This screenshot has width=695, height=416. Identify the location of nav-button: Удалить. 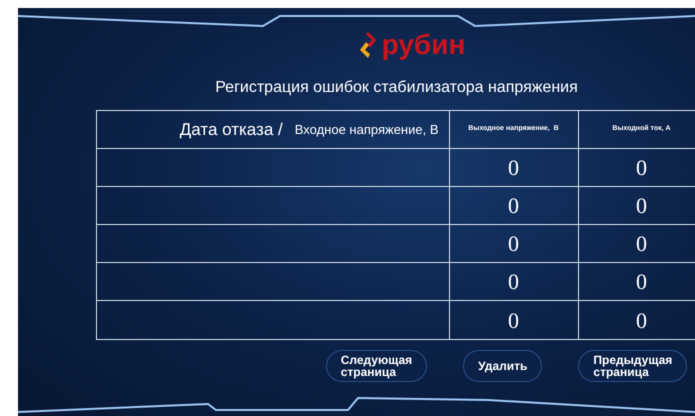
(502, 366).